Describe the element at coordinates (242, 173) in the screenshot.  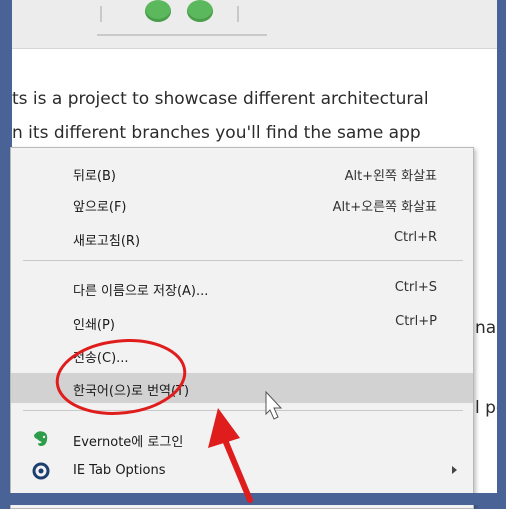
I see `menu-item-back: 뒤로(B) Alt+왼쪽 화살표` at that location.